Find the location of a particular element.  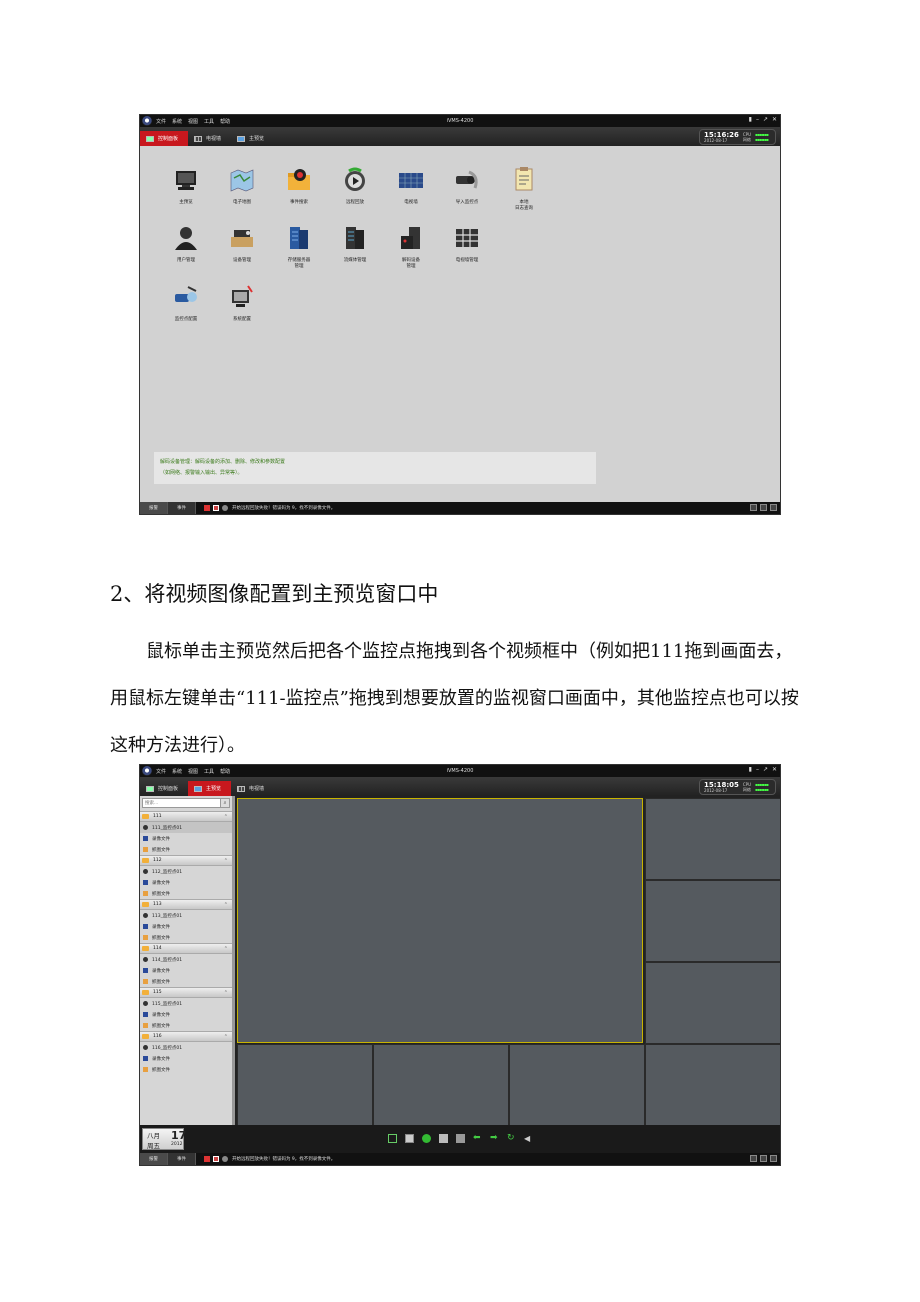

record-file-icon is located at coordinates (460, 1138).